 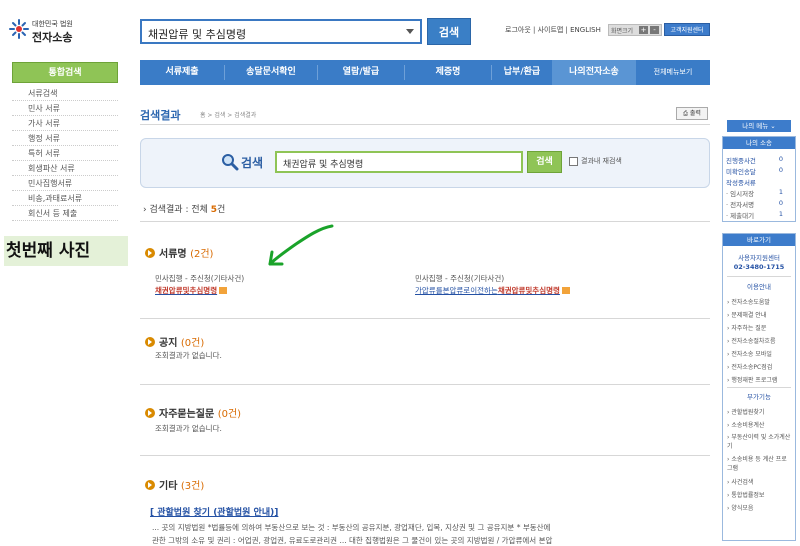 What do you see at coordinates (323, 165) in the screenshot?
I see `search-input-value: 채권압류 및 추심명령` at bounding box center [323, 165].